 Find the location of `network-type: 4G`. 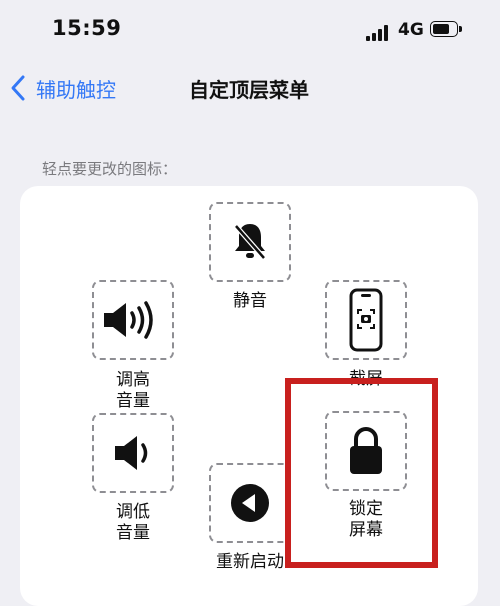

network-type: 4G is located at coordinates (411, 30).